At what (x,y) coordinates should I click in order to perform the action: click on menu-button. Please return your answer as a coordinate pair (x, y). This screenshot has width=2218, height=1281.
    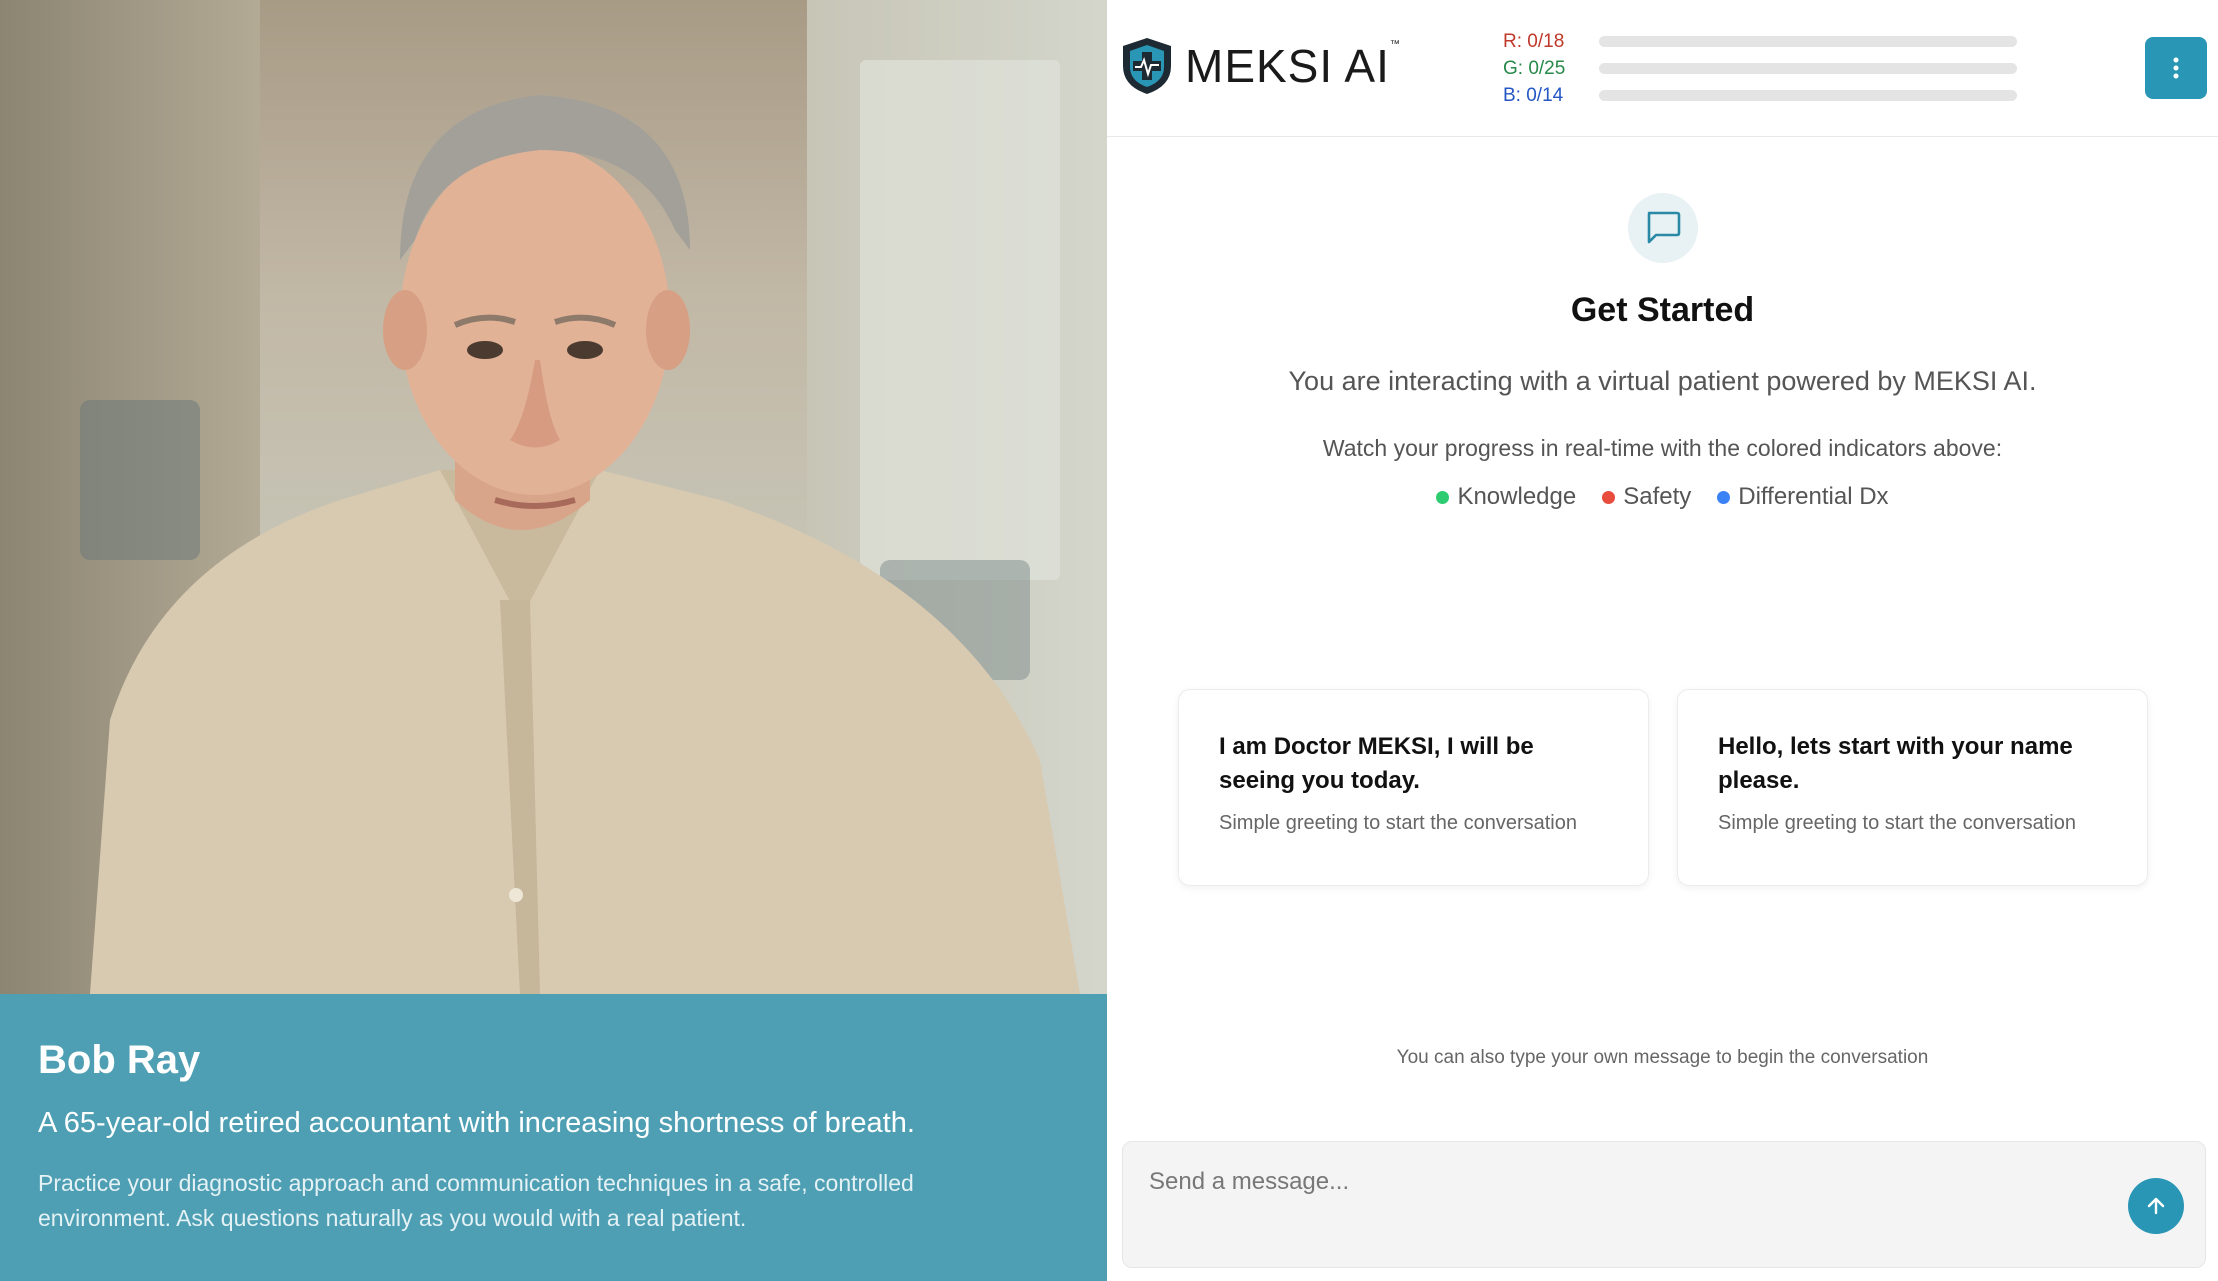
    Looking at the image, I should click on (2176, 68).